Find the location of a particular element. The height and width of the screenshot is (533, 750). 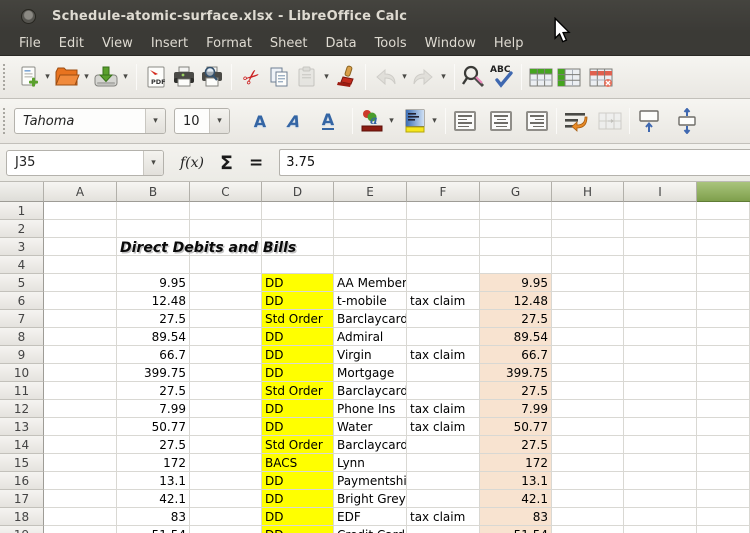

cell-J7 is located at coordinates (723, 319).